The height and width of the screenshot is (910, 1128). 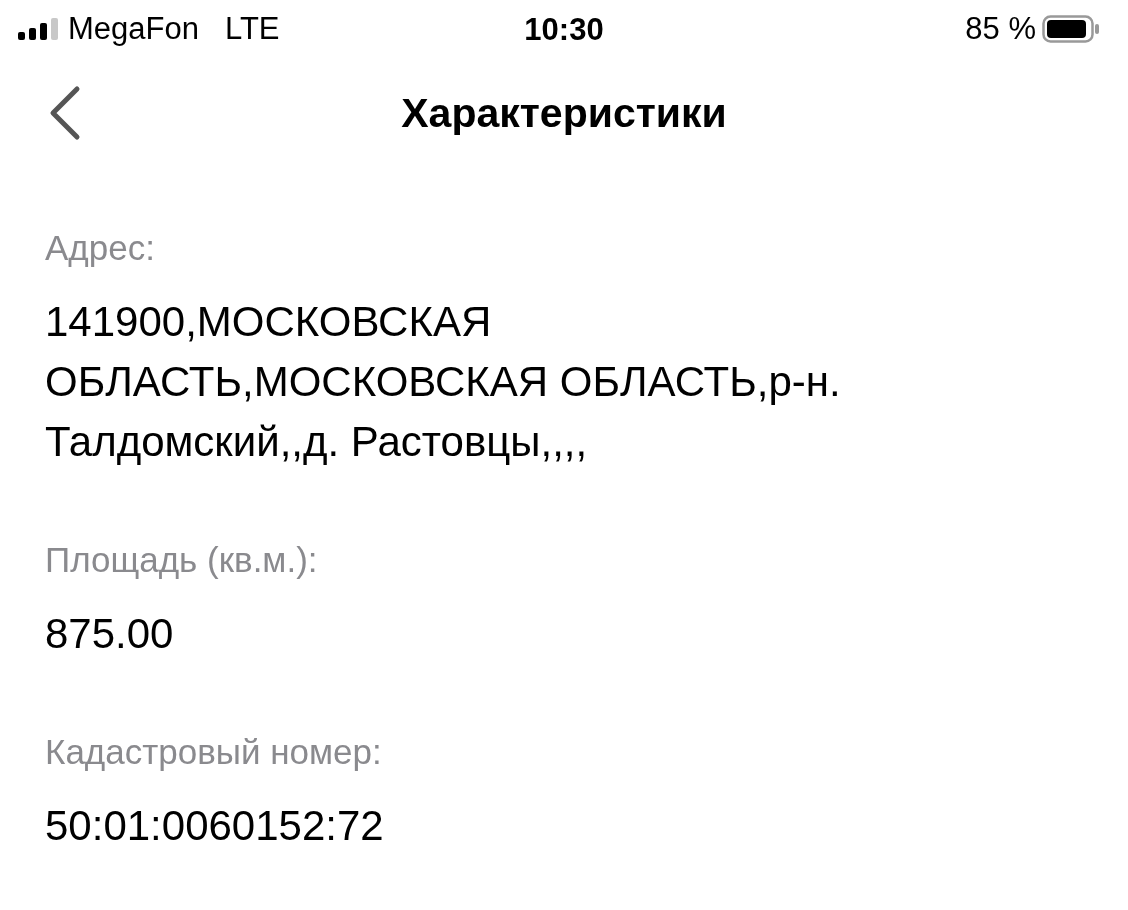 What do you see at coordinates (443, 382) in the screenshot?
I see `field-value: 141900,МОСКОВСКАЯ ОБЛАСТЬ,МОСКОВСКАЯ ОБЛАСТЬ,р-н. Талдомский,,д. Растовцы,,,,` at bounding box center [443, 382].